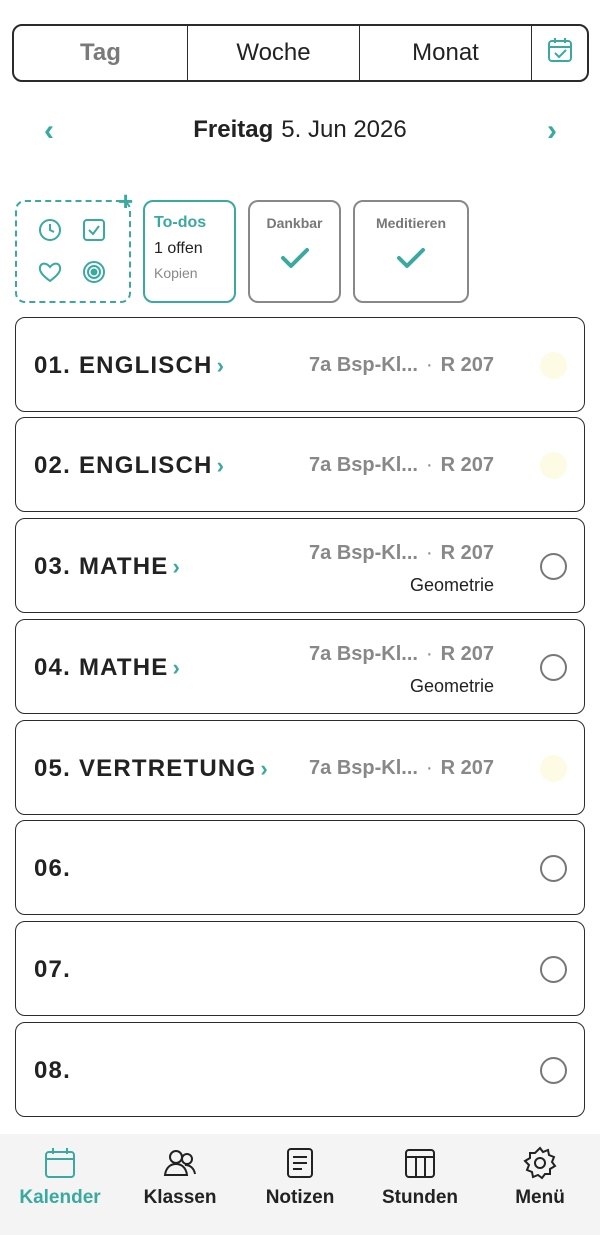 The height and width of the screenshot is (1235, 600). Describe the element at coordinates (559, 53) in the screenshot. I see `calendar-picker-button` at that location.